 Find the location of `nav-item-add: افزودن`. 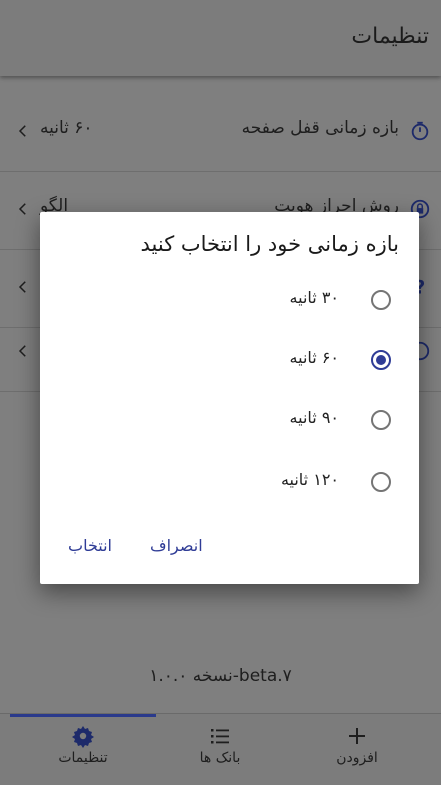

nav-item-add: افزودن is located at coordinates (357, 750).